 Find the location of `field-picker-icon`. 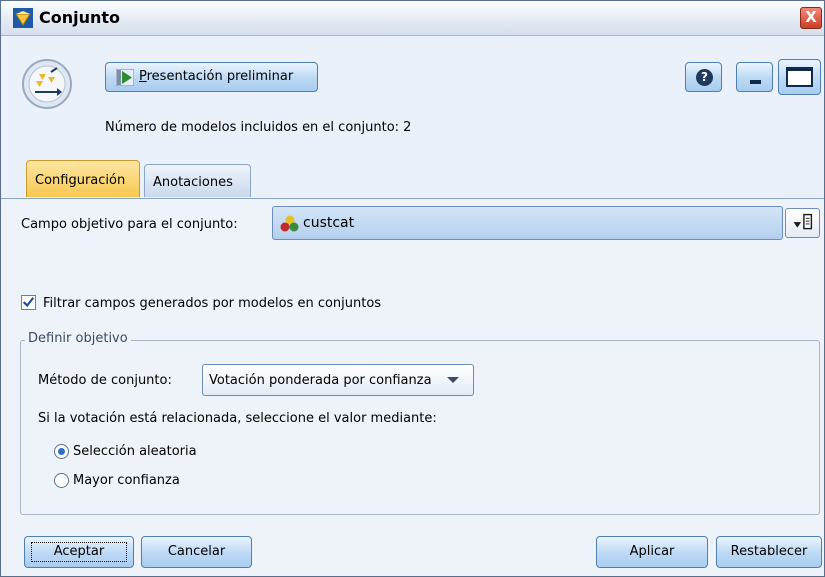

field-picker-icon is located at coordinates (803, 221).